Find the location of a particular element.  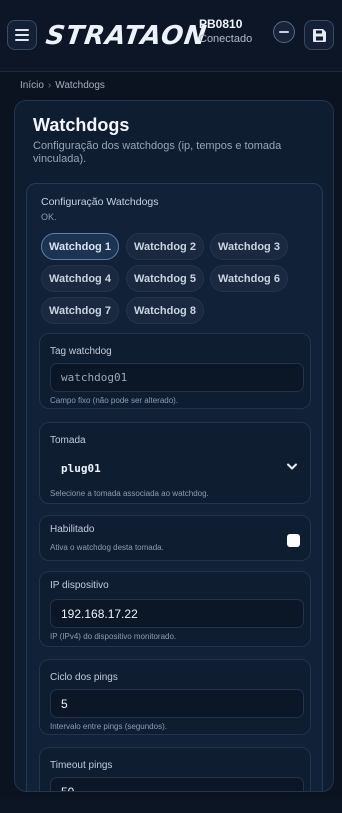

watchdog-tab-6: Watchdog 6 is located at coordinates (249, 278).